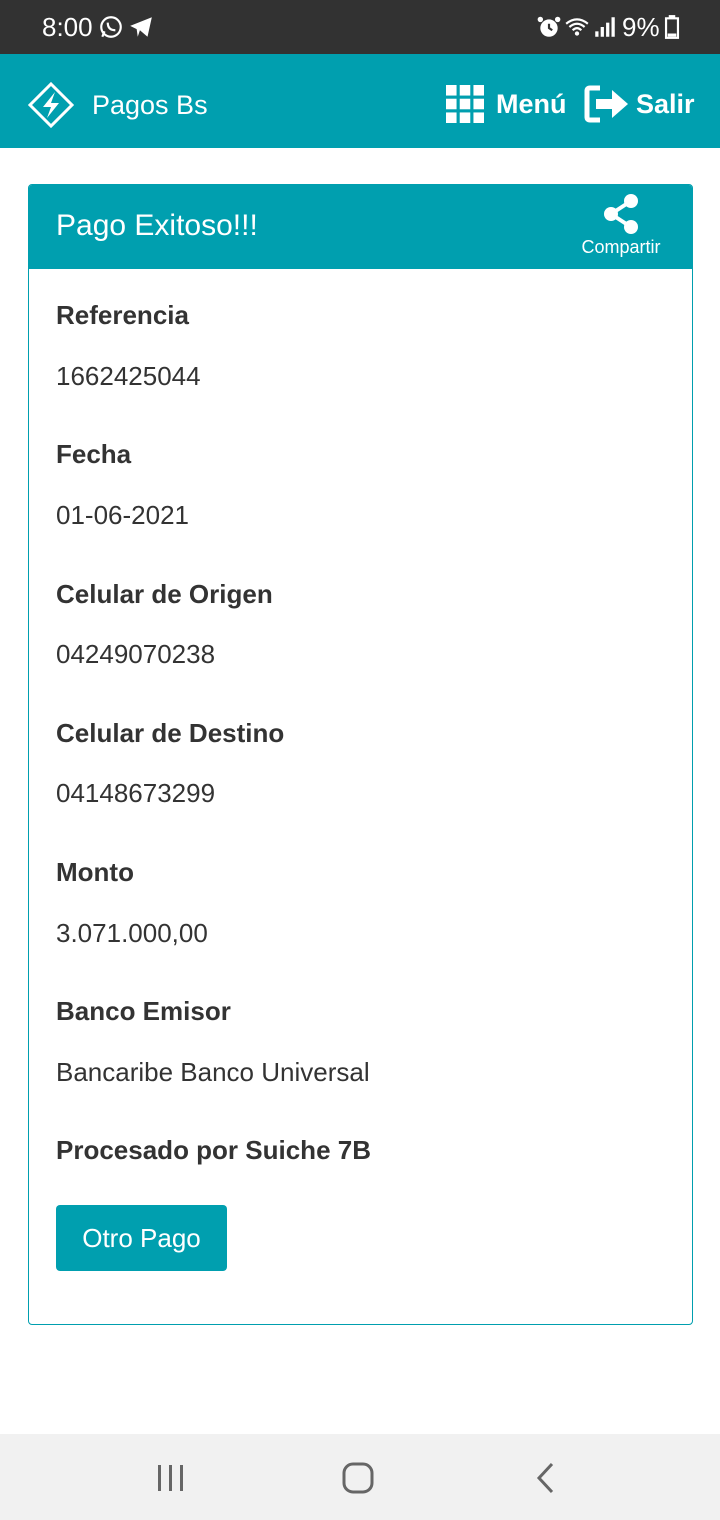 Image resolution: width=720 pixels, height=1520 pixels. I want to click on destination-phone-label: Celular de Destino, so click(170, 733).